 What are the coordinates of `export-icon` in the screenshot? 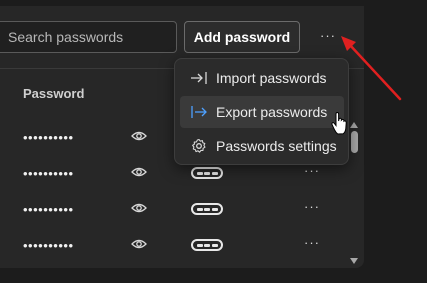 It's located at (199, 112).